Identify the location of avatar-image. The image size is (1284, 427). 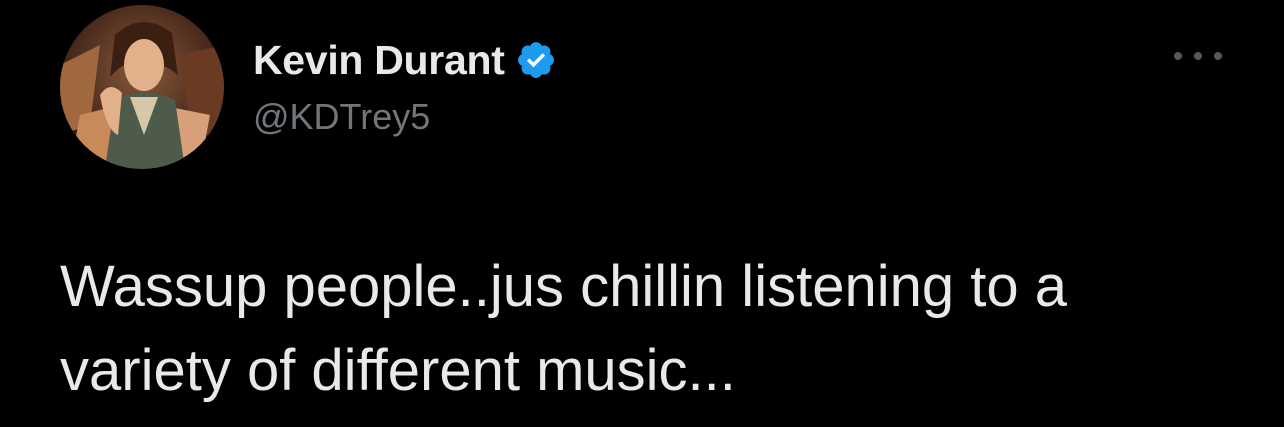
(142, 87).